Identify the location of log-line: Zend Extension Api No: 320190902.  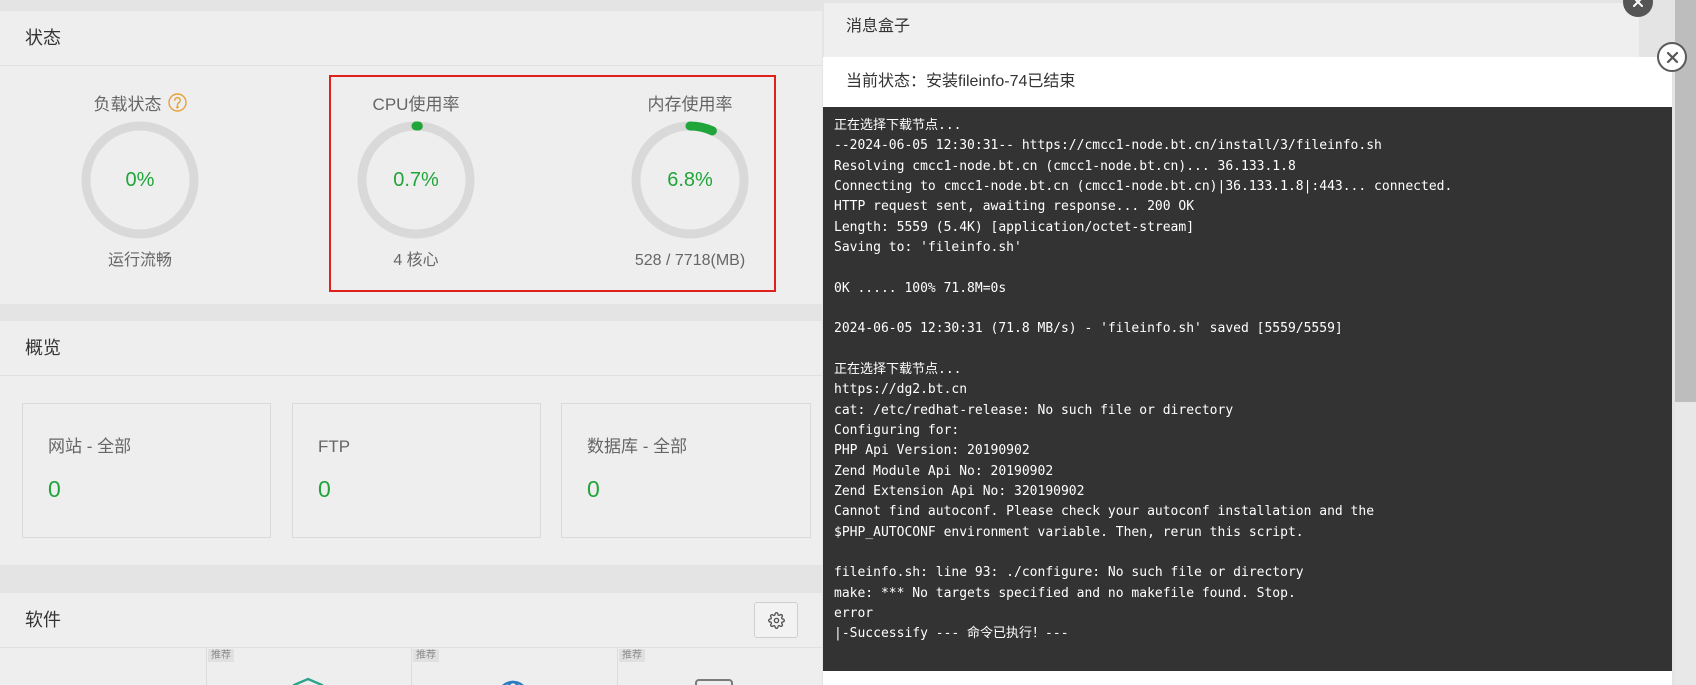
(959, 491).